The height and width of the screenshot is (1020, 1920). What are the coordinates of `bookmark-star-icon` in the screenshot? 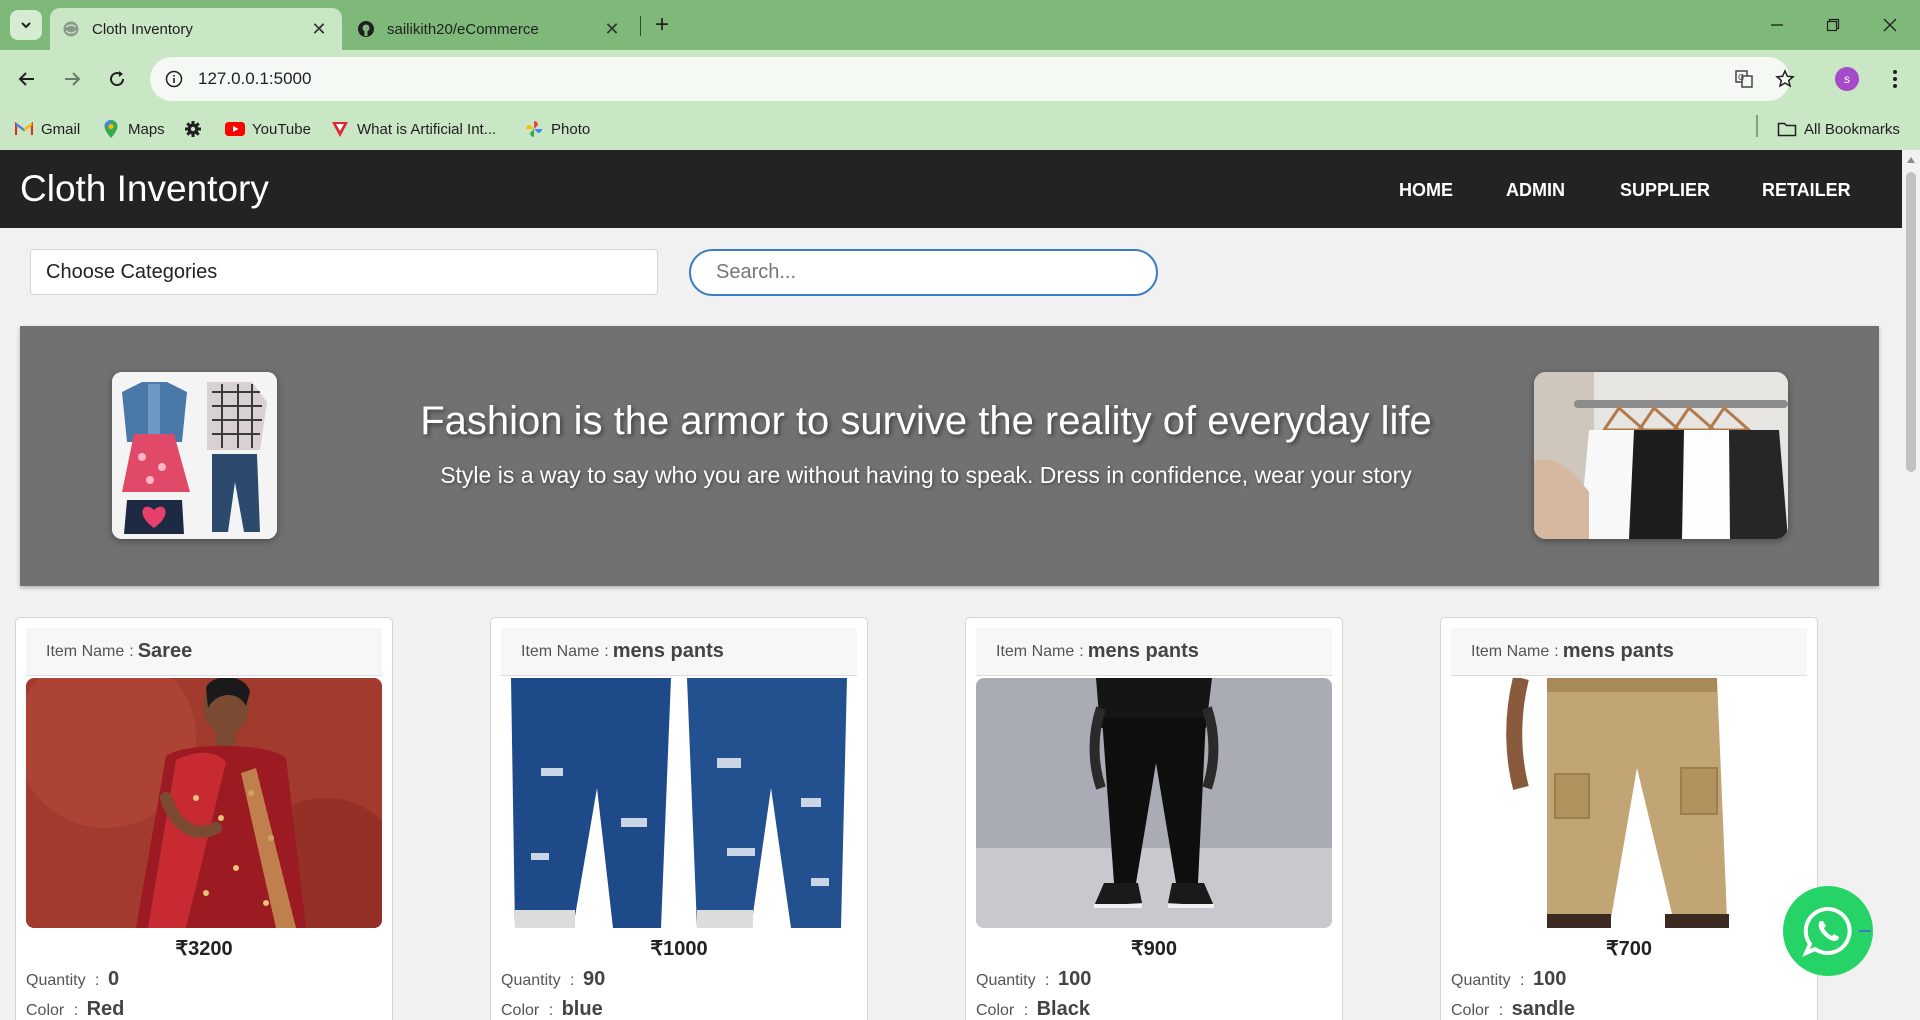 It's located at (1785, 79).